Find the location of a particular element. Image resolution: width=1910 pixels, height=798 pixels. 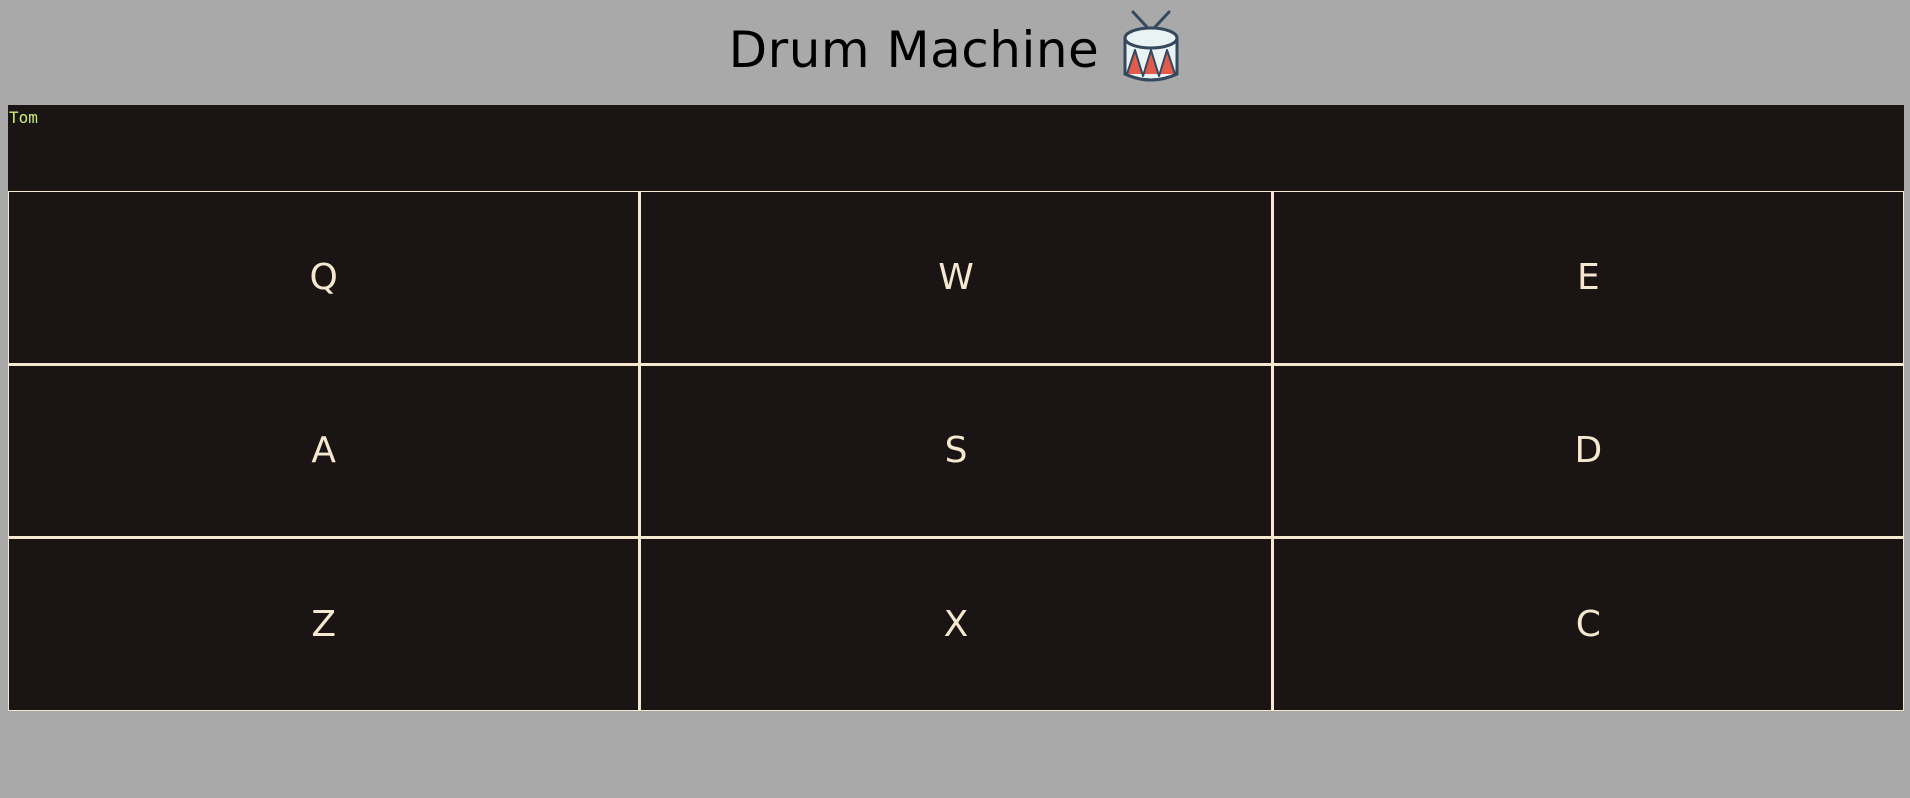

page-title: Drum Machine is located at coordinates (914, 50).